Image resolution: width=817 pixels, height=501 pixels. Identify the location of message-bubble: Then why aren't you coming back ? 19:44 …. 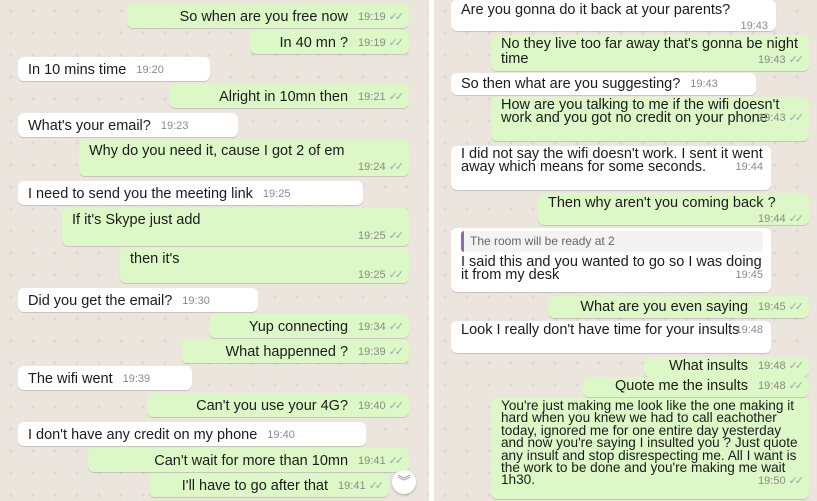
(673, 209).